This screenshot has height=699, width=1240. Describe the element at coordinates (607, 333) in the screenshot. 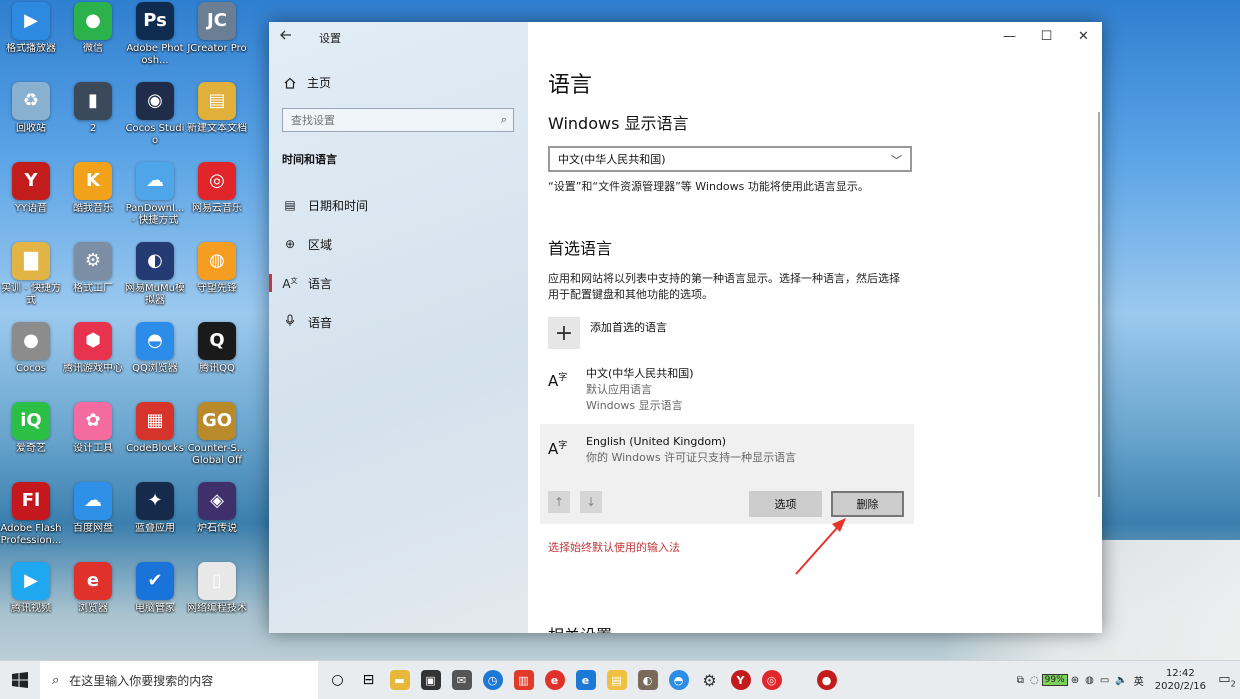

I see `add-language-button: + 添加首选的语言` at that location.